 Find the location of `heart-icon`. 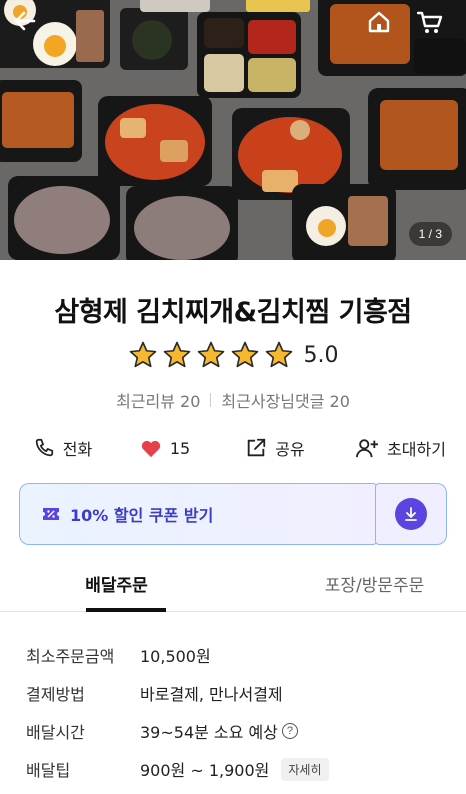

heart-icon is located at coordinates (150, 449).